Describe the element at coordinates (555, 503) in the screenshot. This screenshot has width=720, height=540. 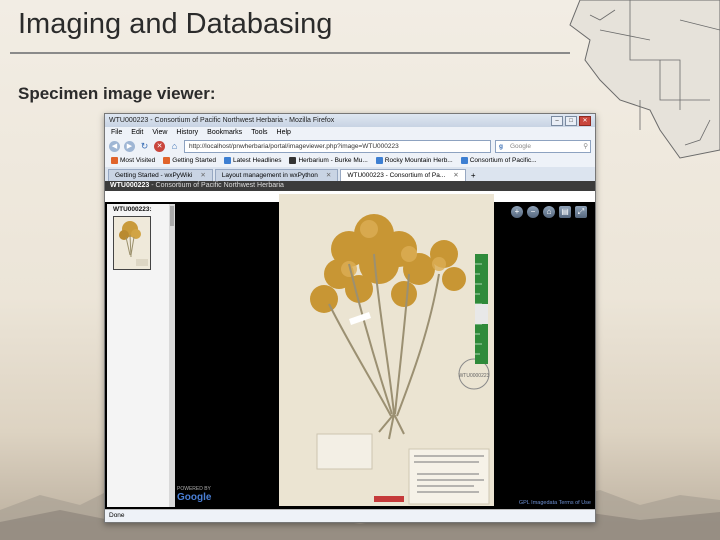
I see `viewer-footer-links: GPL Imagedata Terms of Use` at that location.